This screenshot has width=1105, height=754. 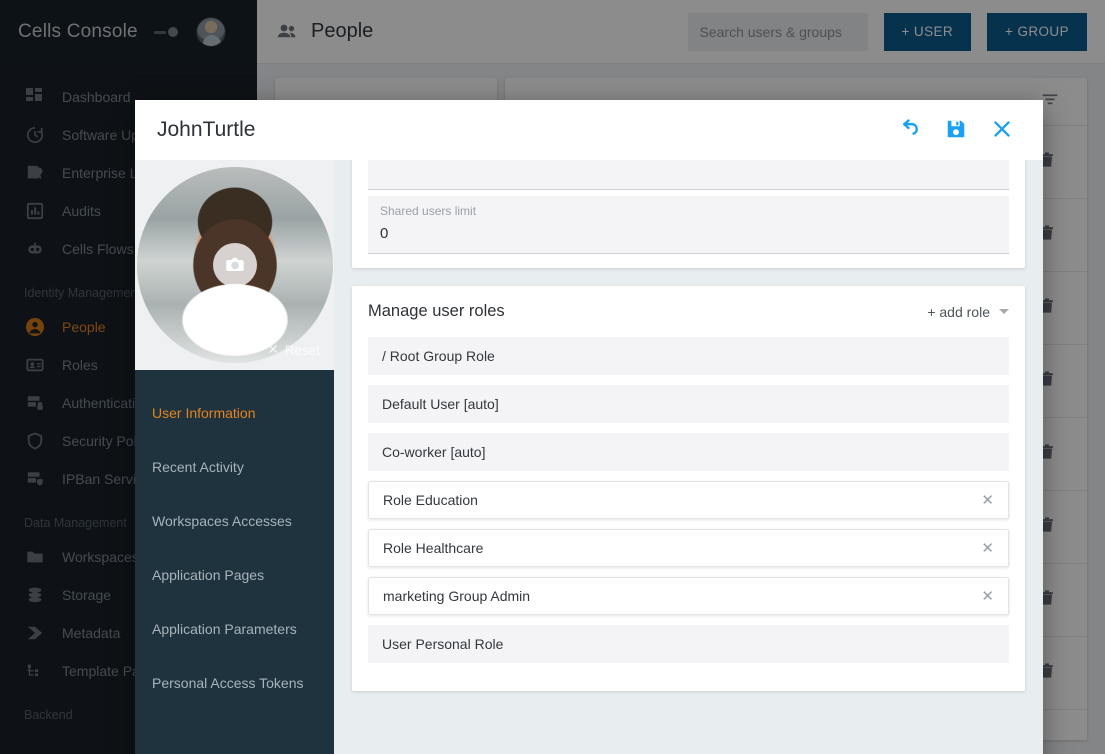 I want to click on field-value: 0, so click(x=384, y=233).